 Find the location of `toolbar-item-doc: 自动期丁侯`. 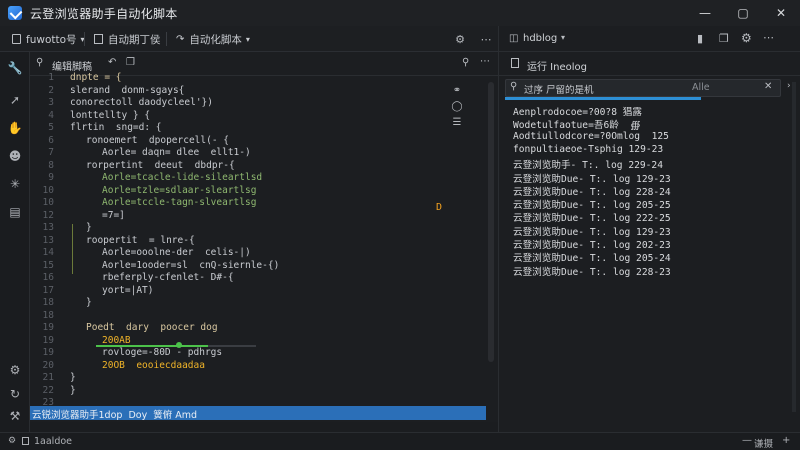

toolbar-item-doc: 自动期丁侯 is located at coordinates (127, 39).